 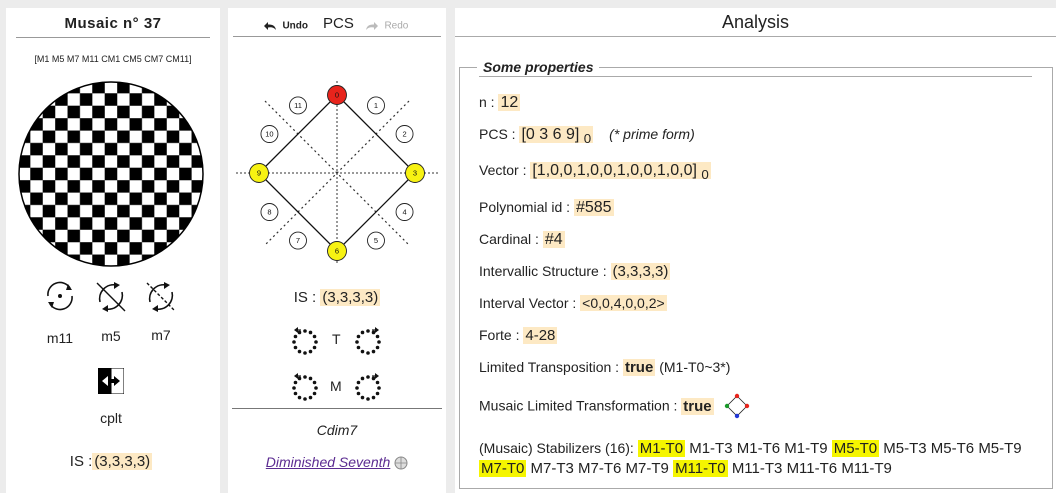 What do you see at coordinates (122, 461) in the screenshot?
I see `is-value: (3,3,3,3)` at bounding box center [122, 461].